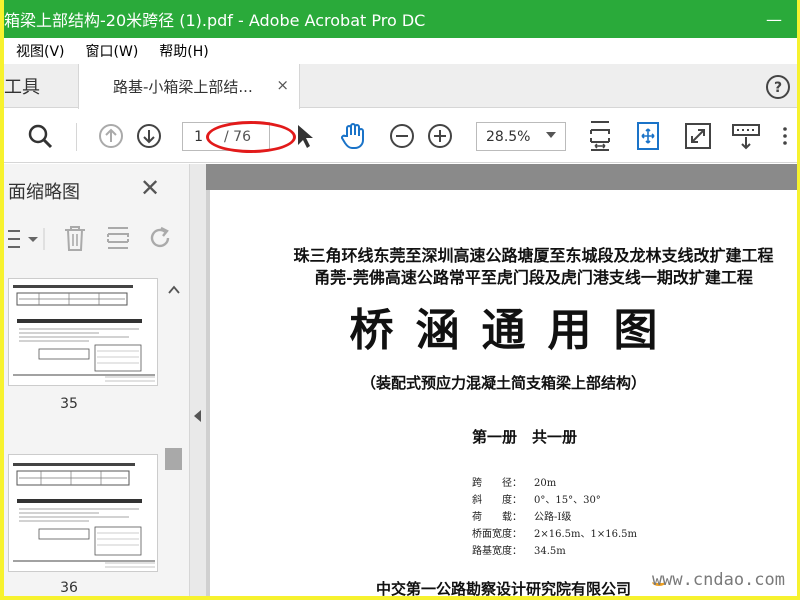 The image size is (800, 600). What do you see at coordinates (533, 277) in the screenshot?
I see `doc-heading-line2: 甬莞-莞佛高速公路常平至虎门段及虎门港支线一期改扩建工程` at bounding box center [533, 277].